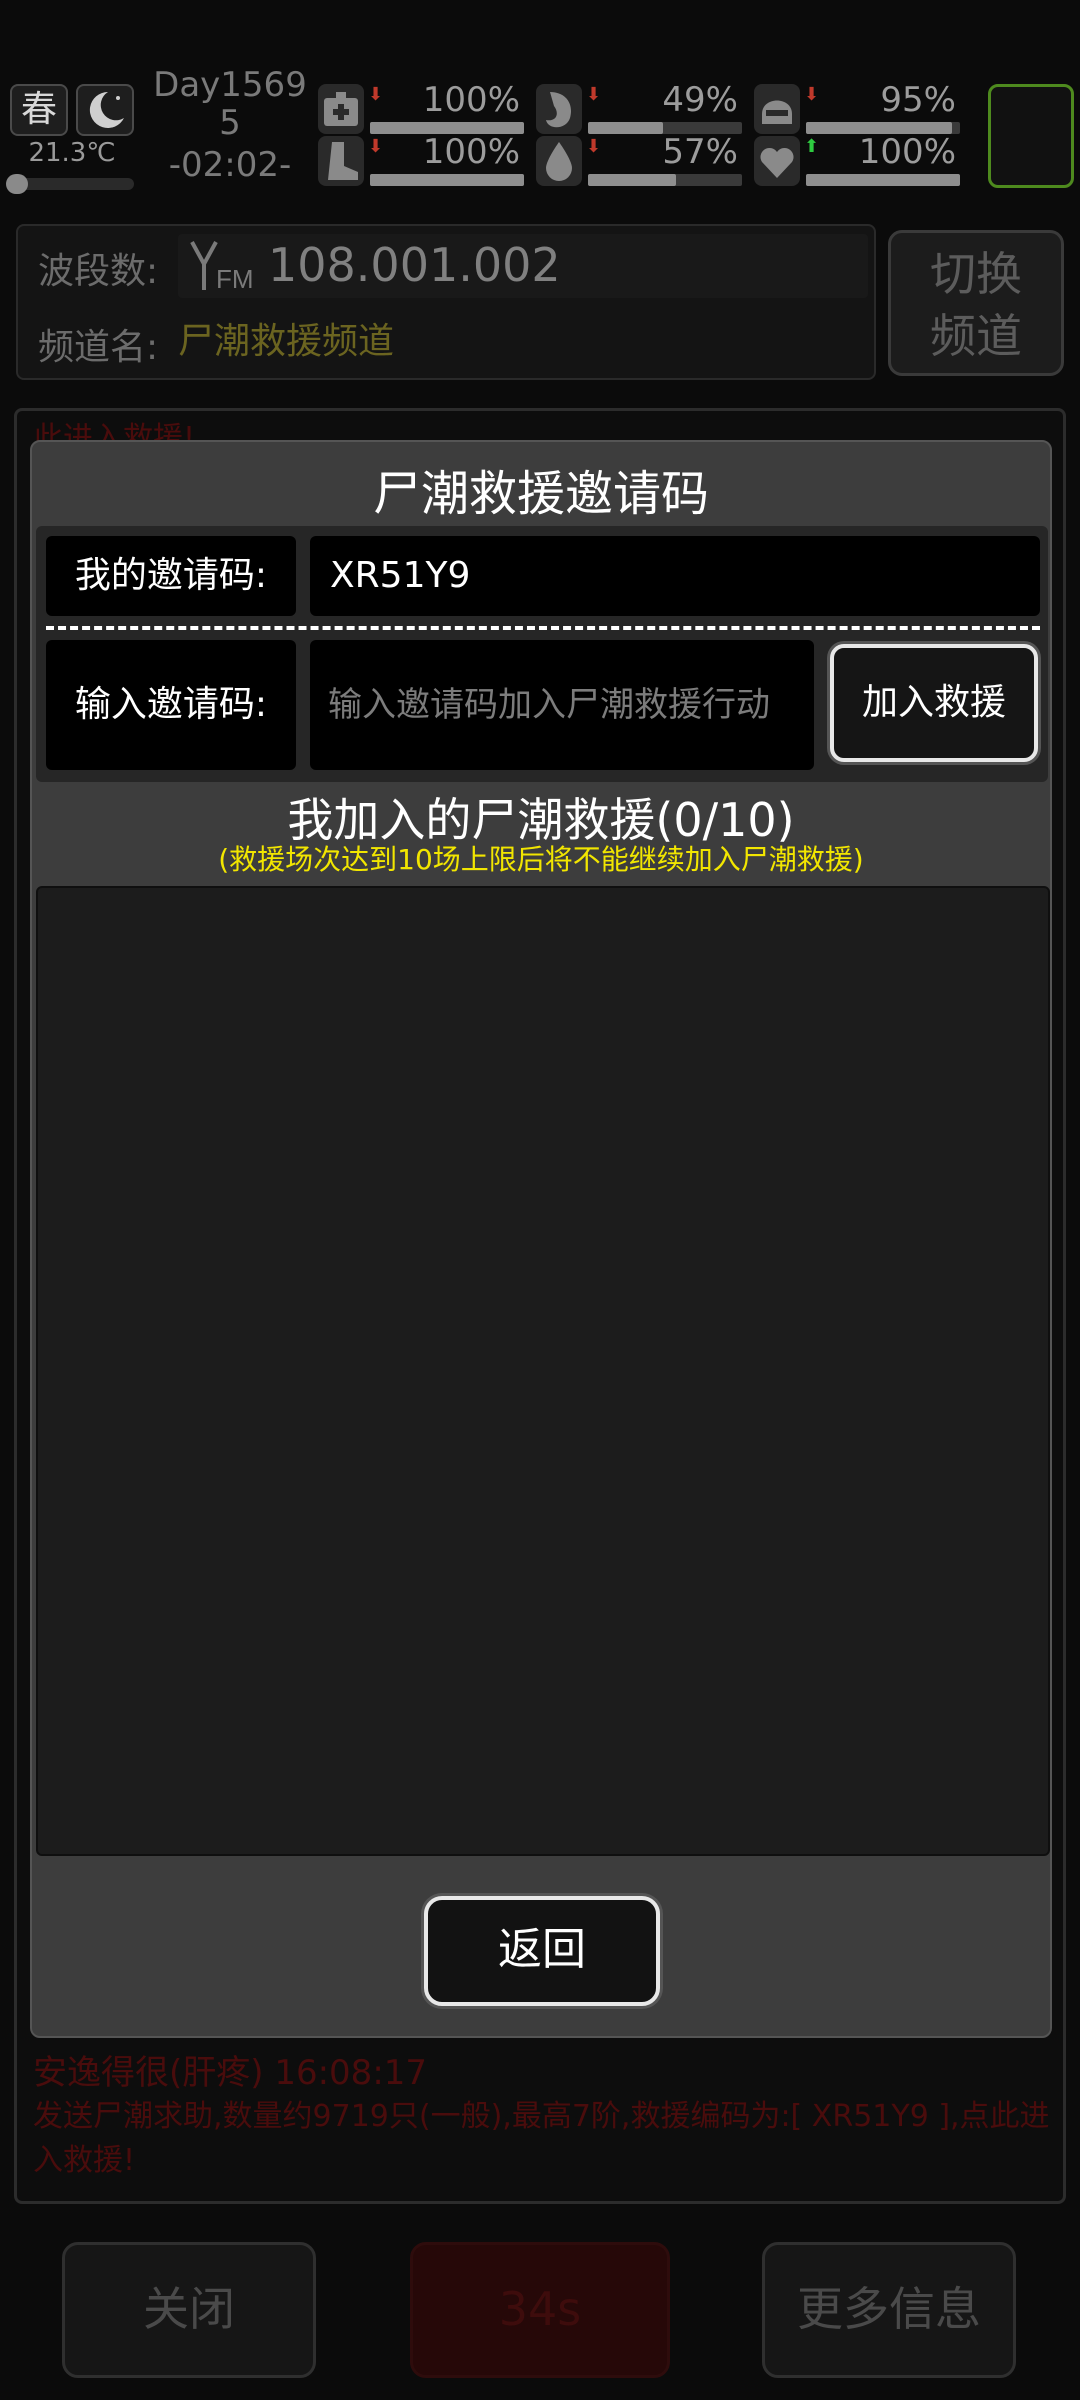  Describe the element at coordinates (641, 108) in the screenshot. I see `stat-hunger: ⬇ 49%` at that location.